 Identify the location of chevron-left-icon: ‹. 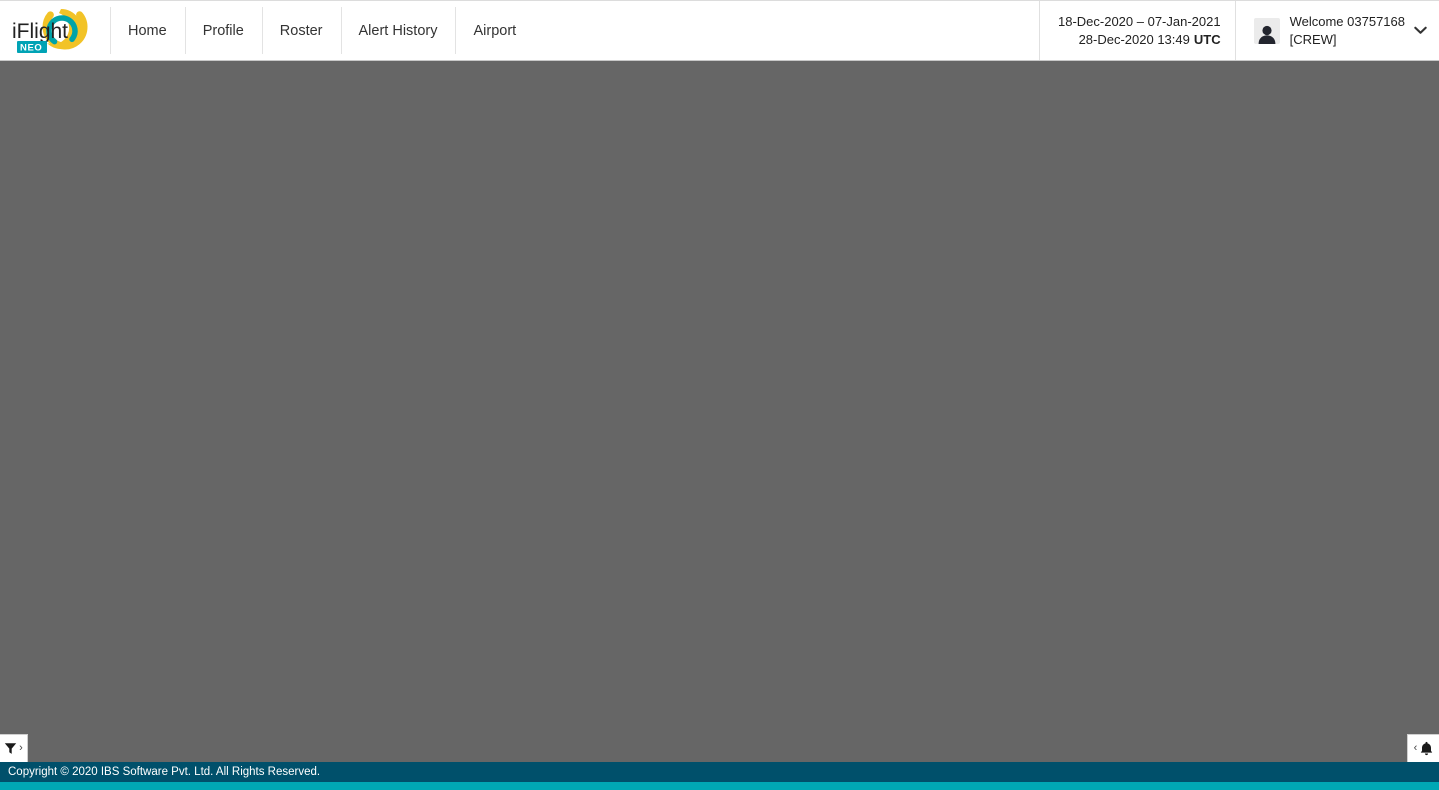
(1415, 748).